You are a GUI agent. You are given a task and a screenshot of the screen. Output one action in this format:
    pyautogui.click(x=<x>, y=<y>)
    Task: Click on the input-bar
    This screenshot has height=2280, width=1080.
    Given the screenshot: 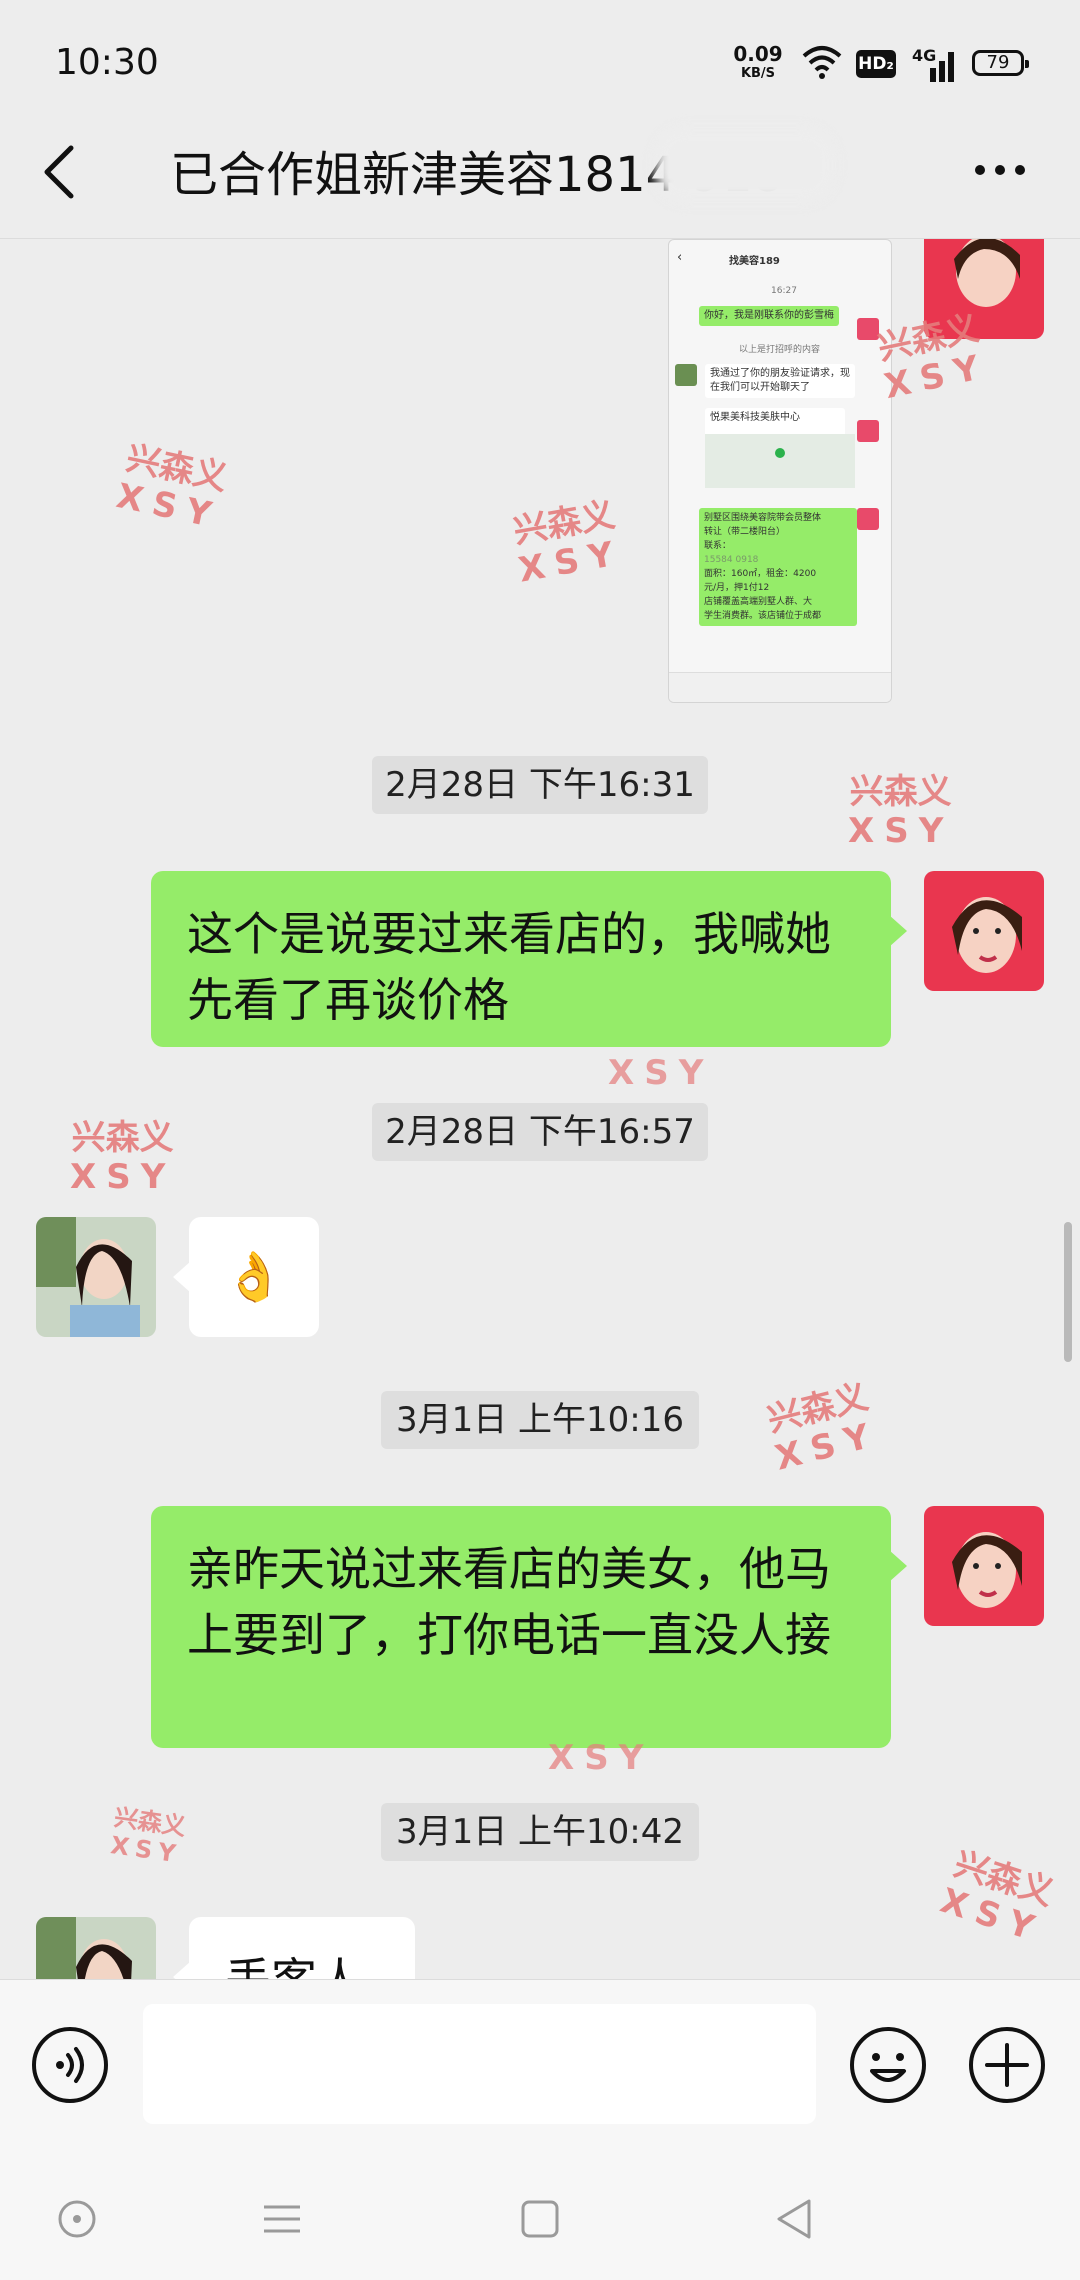 What is the action you would take?
    pyautogui.click(x=540, y=2064)
    